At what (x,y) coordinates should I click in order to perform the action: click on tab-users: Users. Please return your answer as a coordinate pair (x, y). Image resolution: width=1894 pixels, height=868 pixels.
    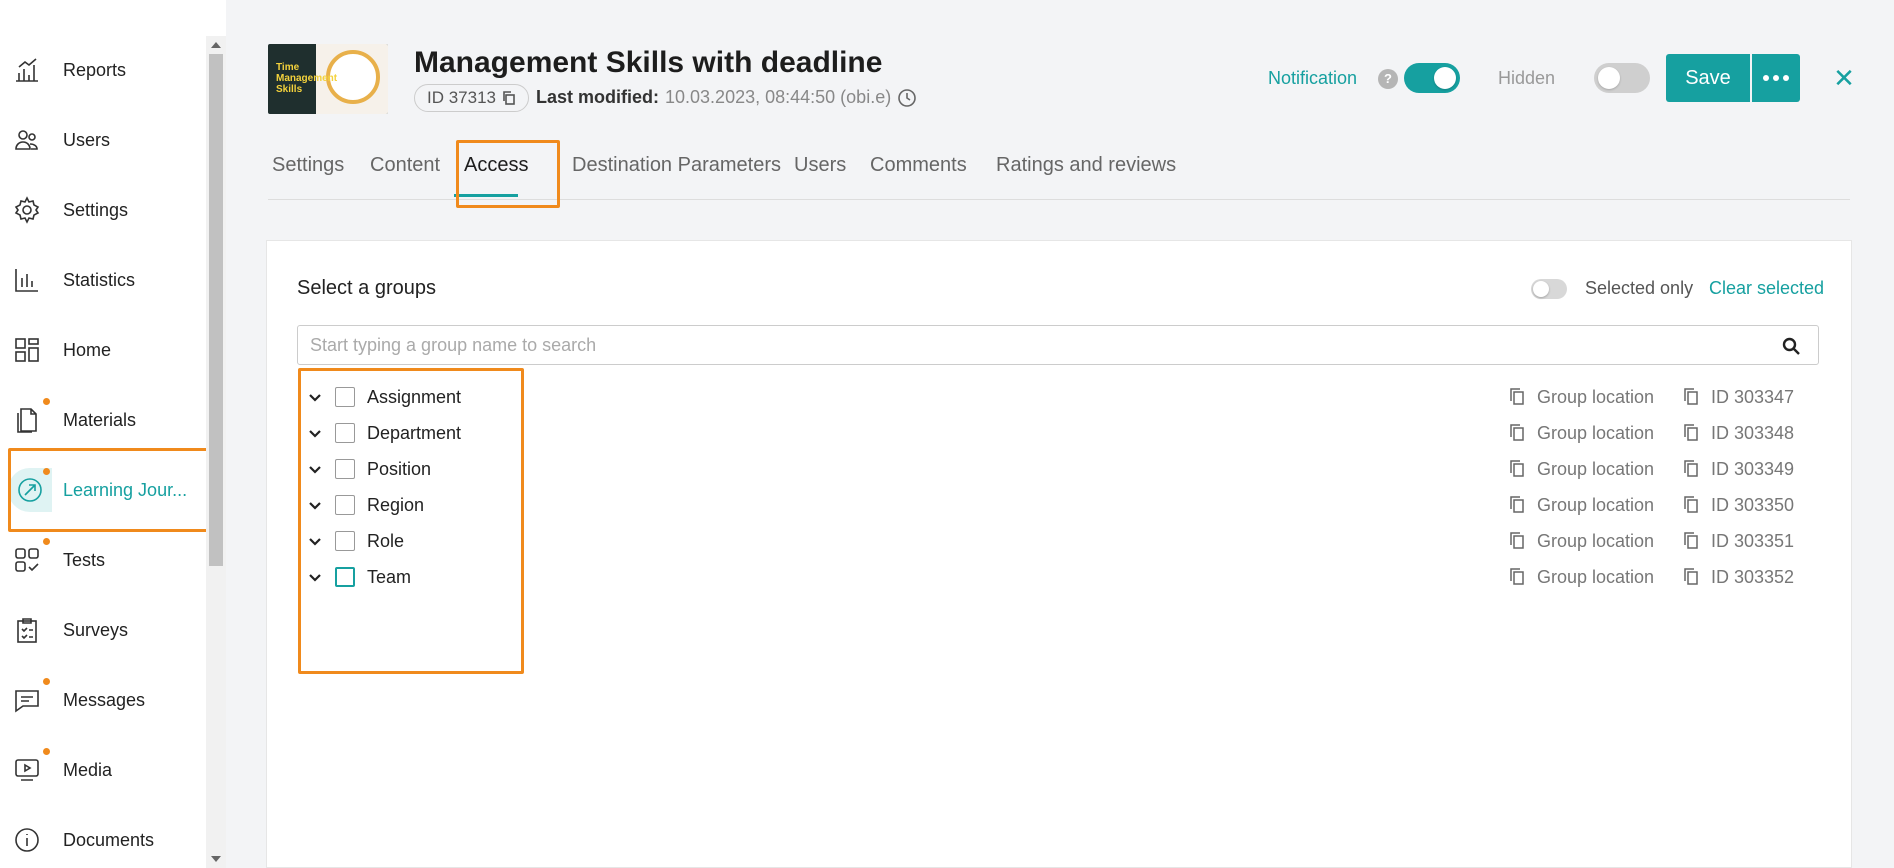
    Looking at the image, I should click on (820, 165).